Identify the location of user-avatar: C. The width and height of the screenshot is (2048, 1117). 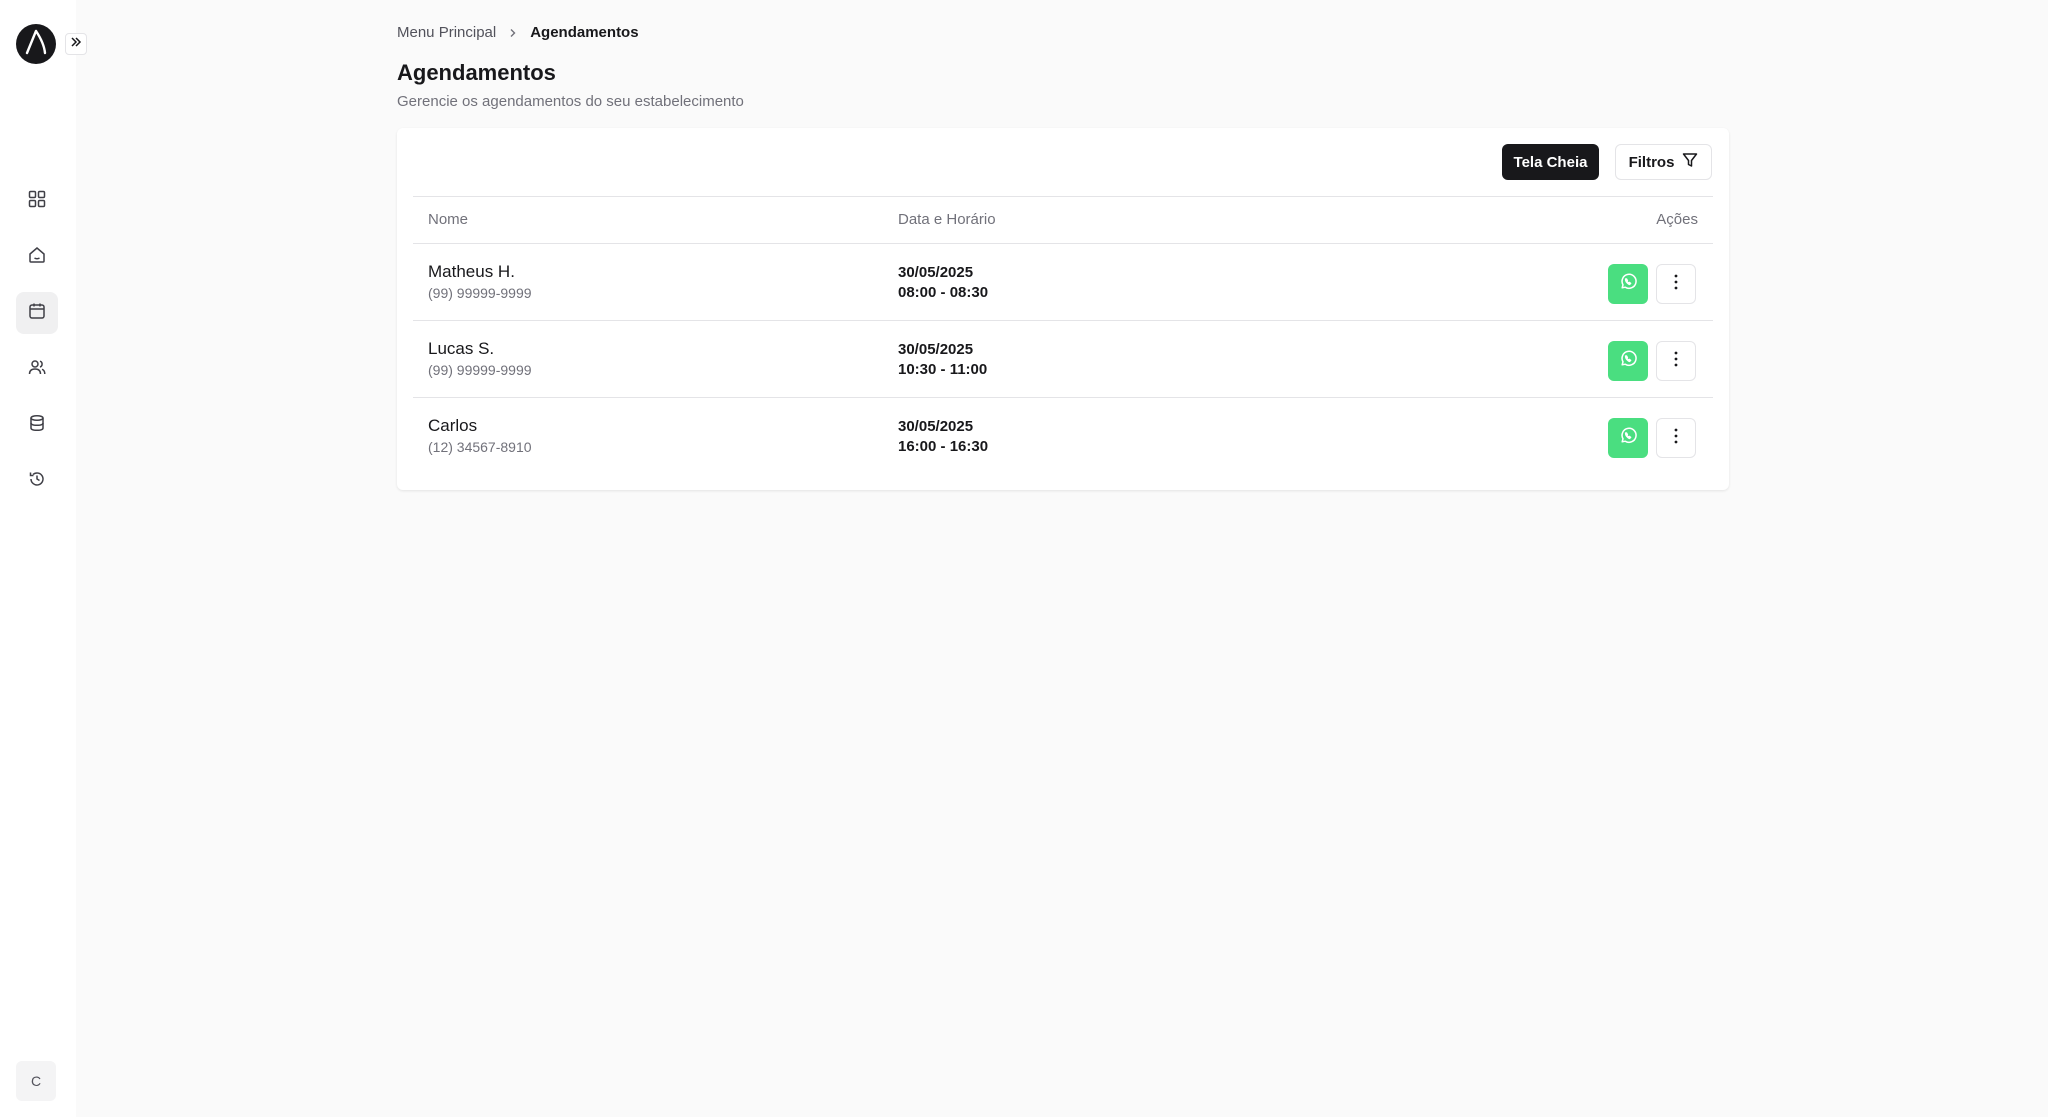
(36, 1081).